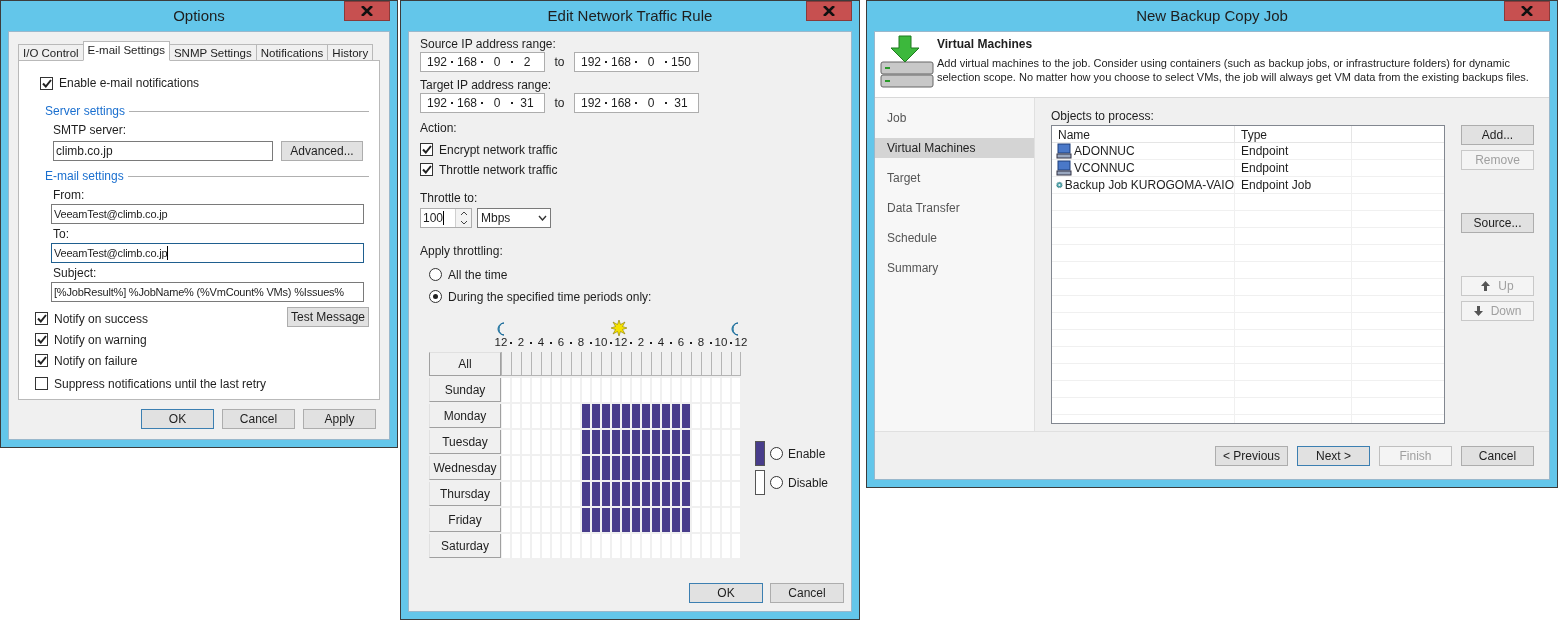 Image resolution: width=1558 pixels, height=620 pixels. Describe the element at coordinates (465, 364) in the screenshot. I see `select-all-button: All` at that location.